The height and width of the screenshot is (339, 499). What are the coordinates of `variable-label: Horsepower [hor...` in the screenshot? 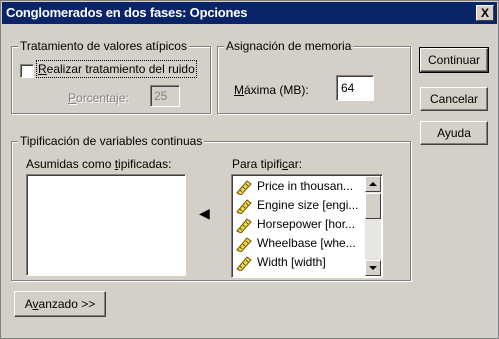 It's located at (306, 224).